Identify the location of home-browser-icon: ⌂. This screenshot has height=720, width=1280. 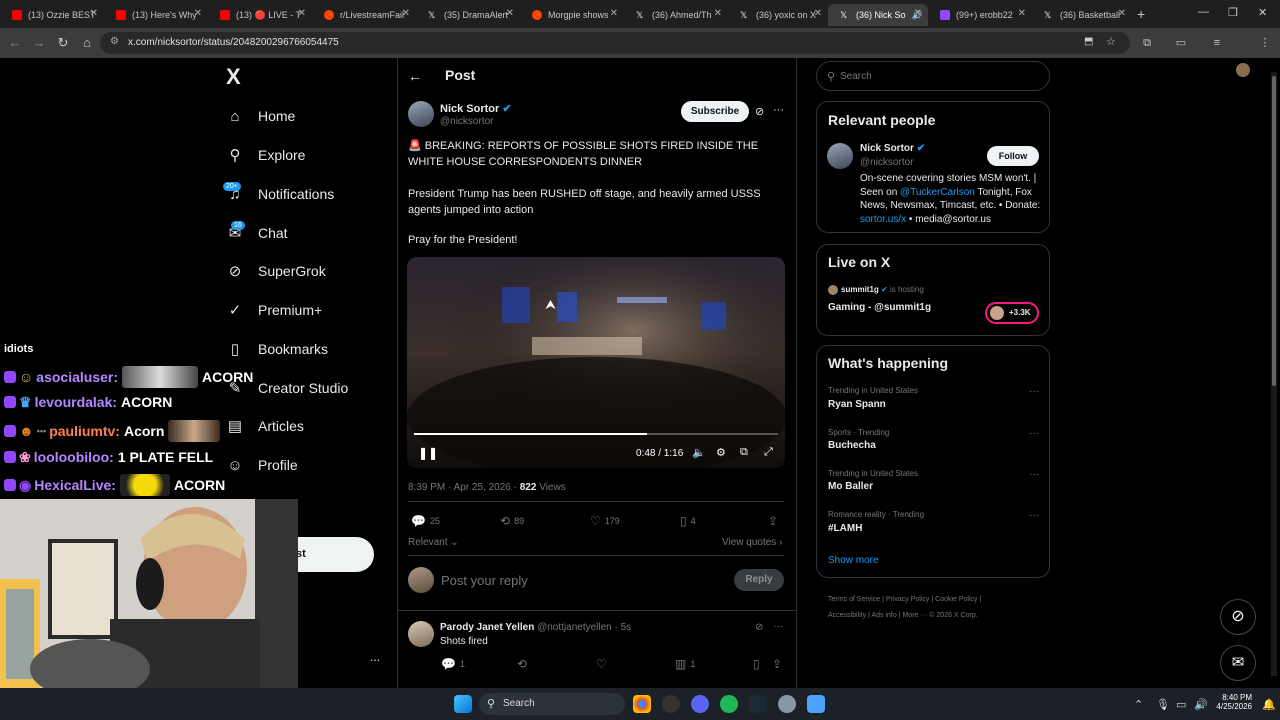
(87, 43).